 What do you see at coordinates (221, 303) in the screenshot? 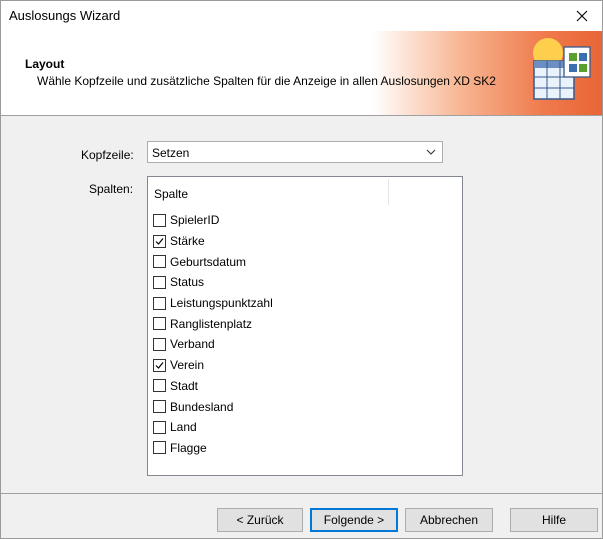
I see `list-item-label: Leistungspunktzahl` at bounding box center [221, 303].